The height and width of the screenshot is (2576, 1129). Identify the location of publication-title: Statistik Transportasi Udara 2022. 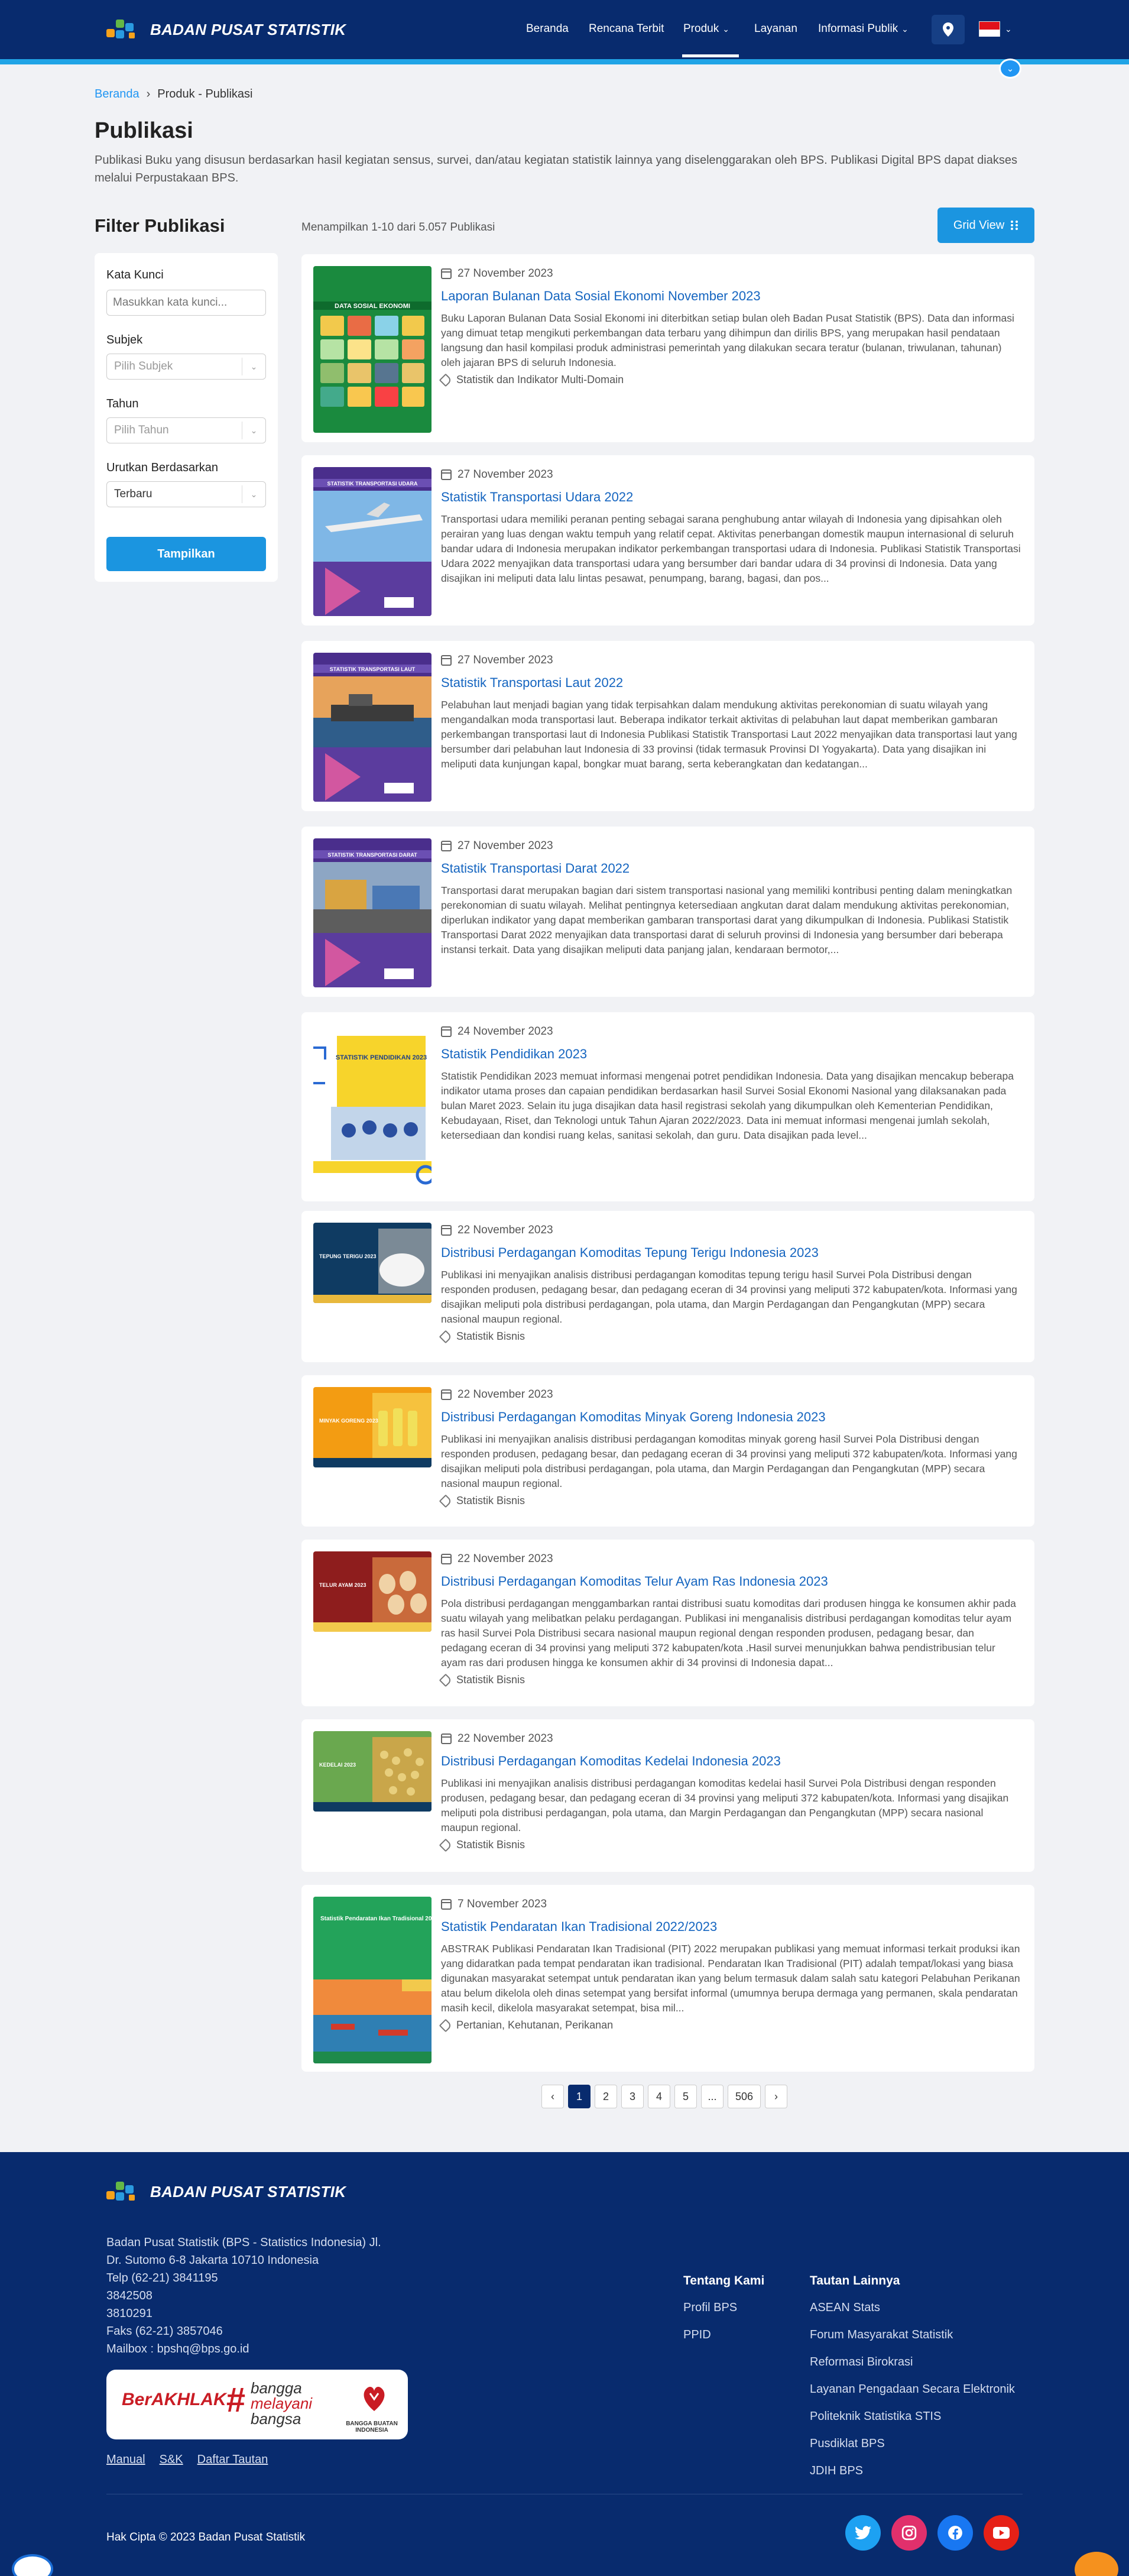
(732, 497).